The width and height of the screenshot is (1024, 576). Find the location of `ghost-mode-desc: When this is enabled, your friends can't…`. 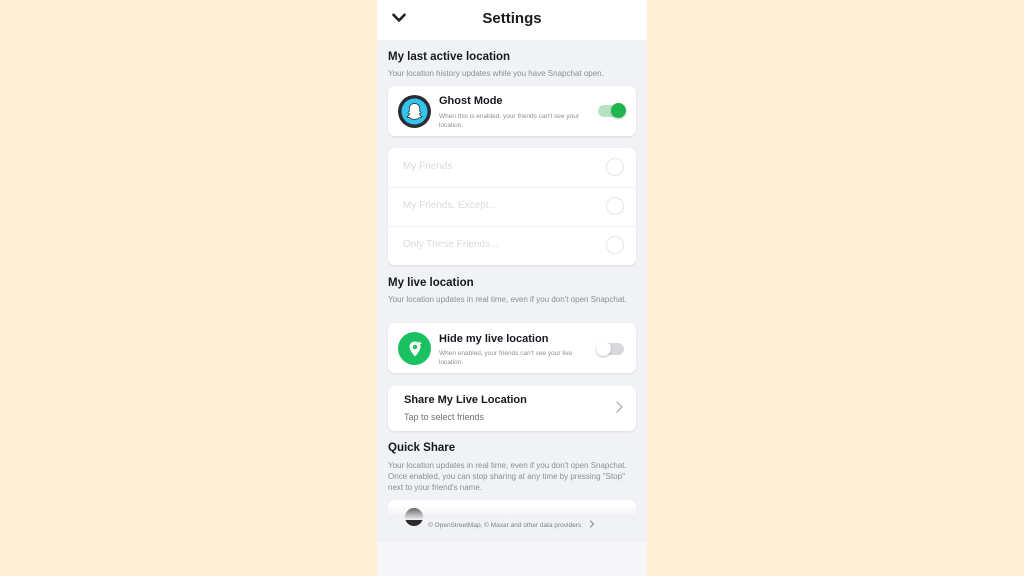

ghost-mode-desc: When this is enabled, your friends can't… is located at coordinates (509, 121).